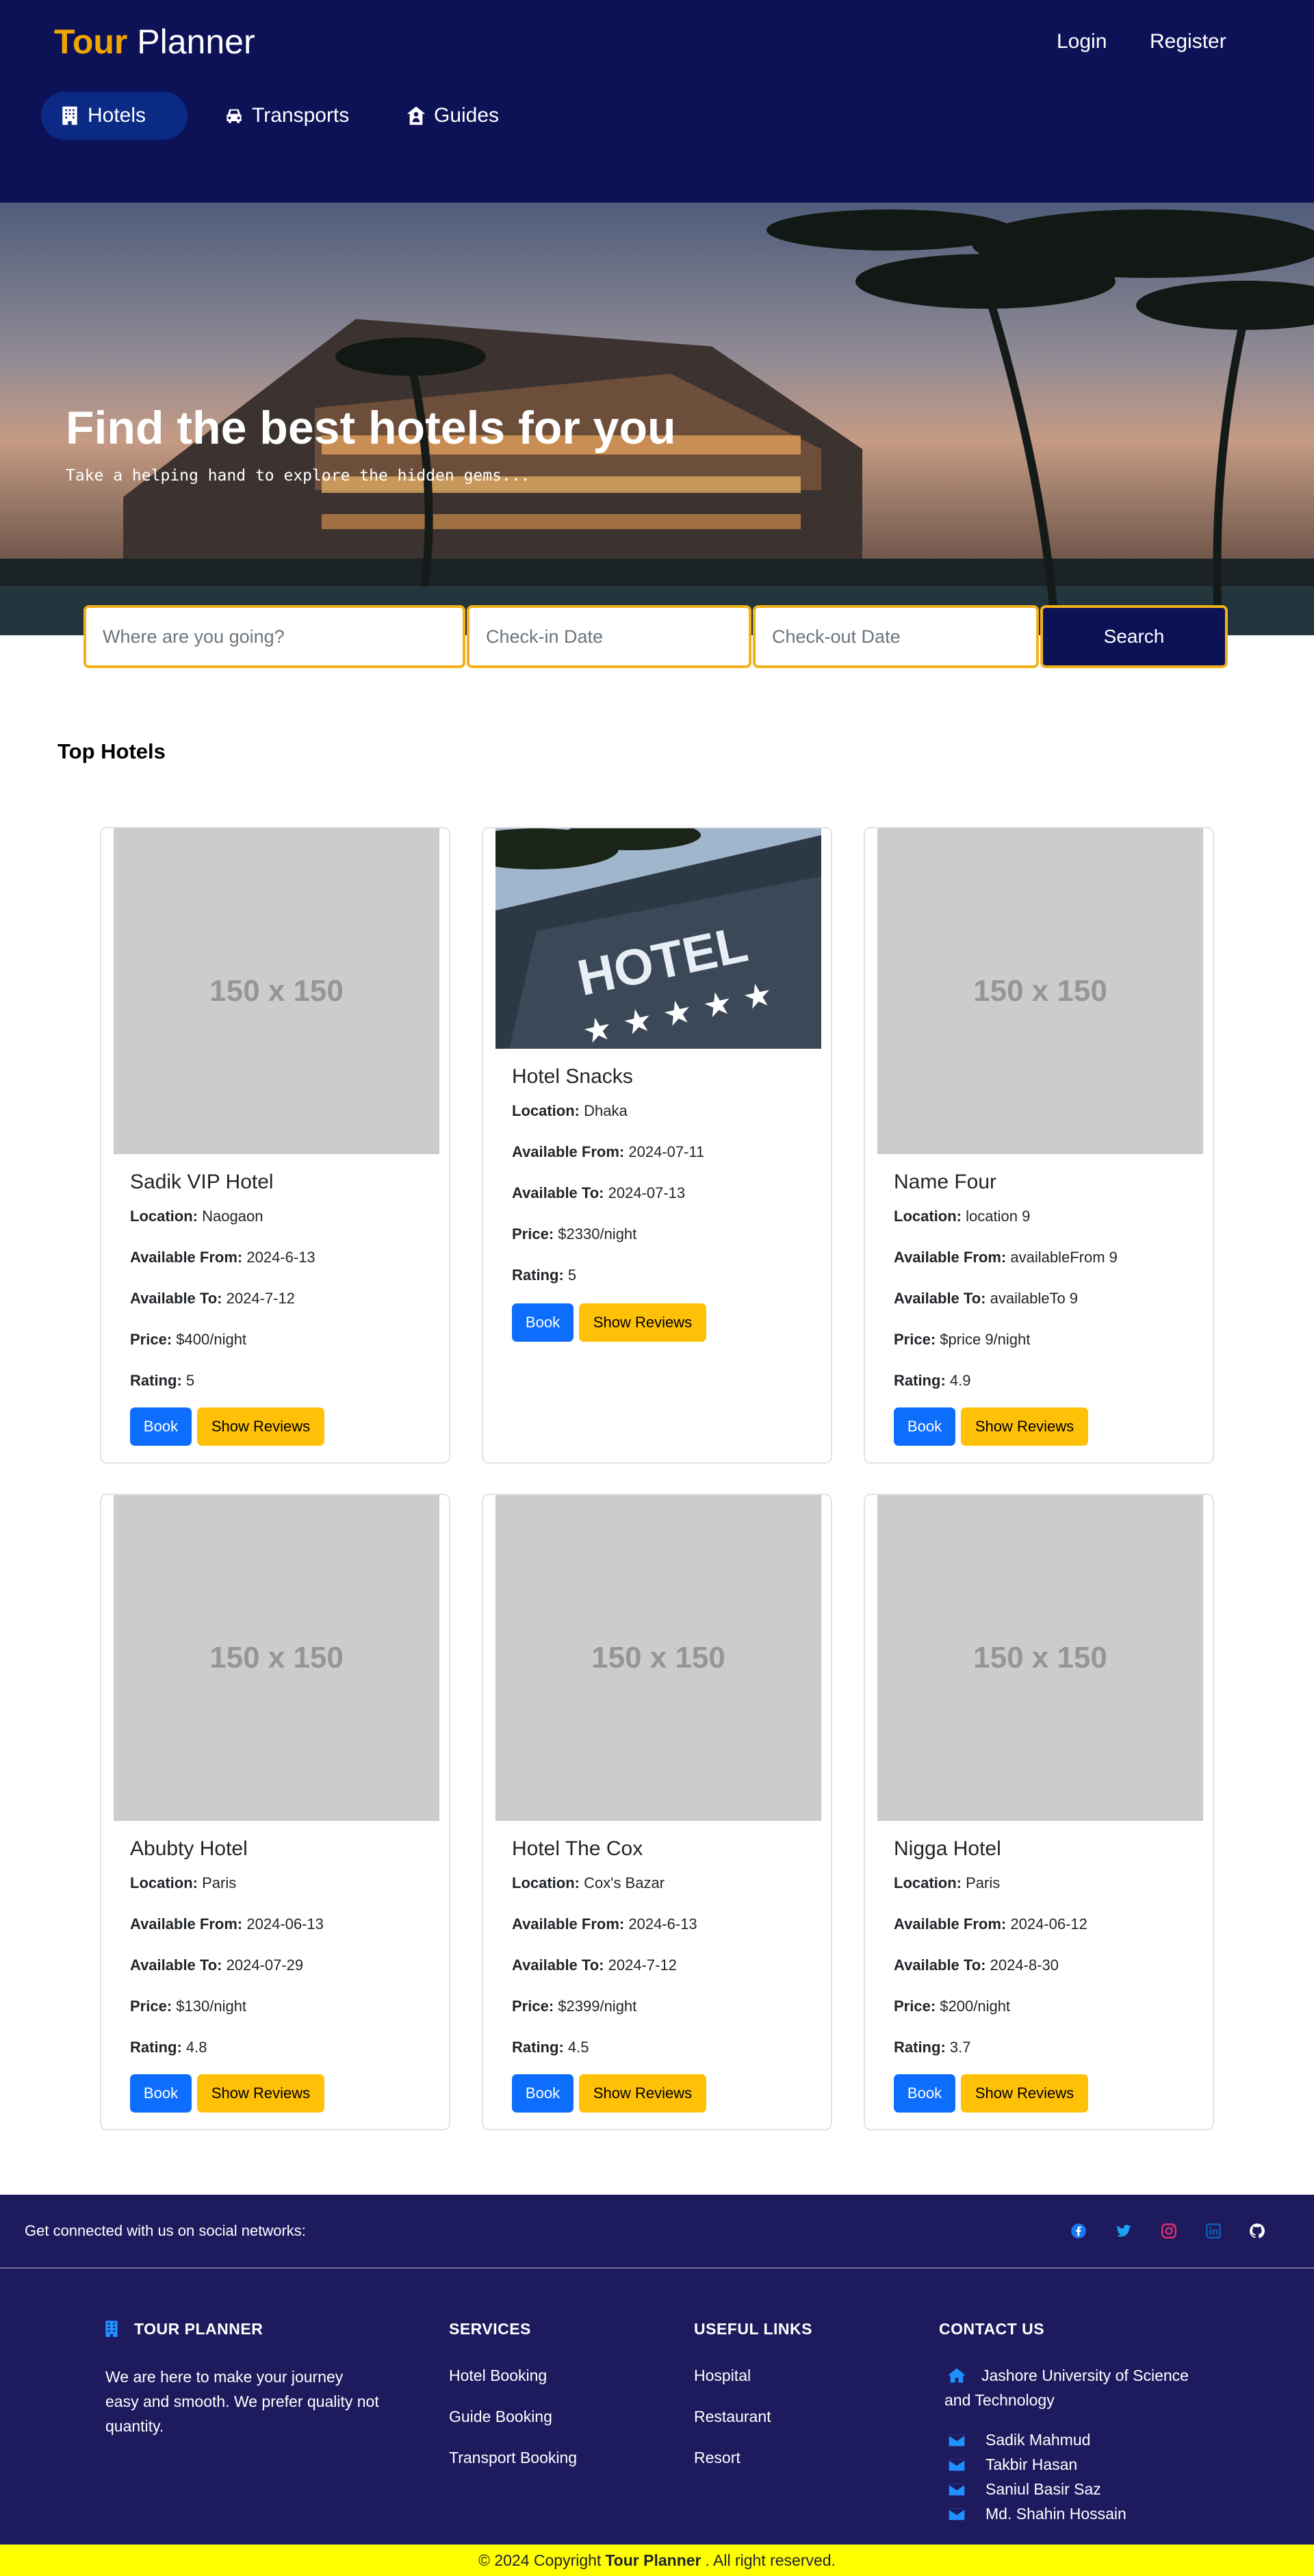 This screenshot has width=1314, height=2576. Describe the element at coordinates (588, 1882) in the screenshot. I see `hotel-location: Location: Cox's Bazar` at that location.